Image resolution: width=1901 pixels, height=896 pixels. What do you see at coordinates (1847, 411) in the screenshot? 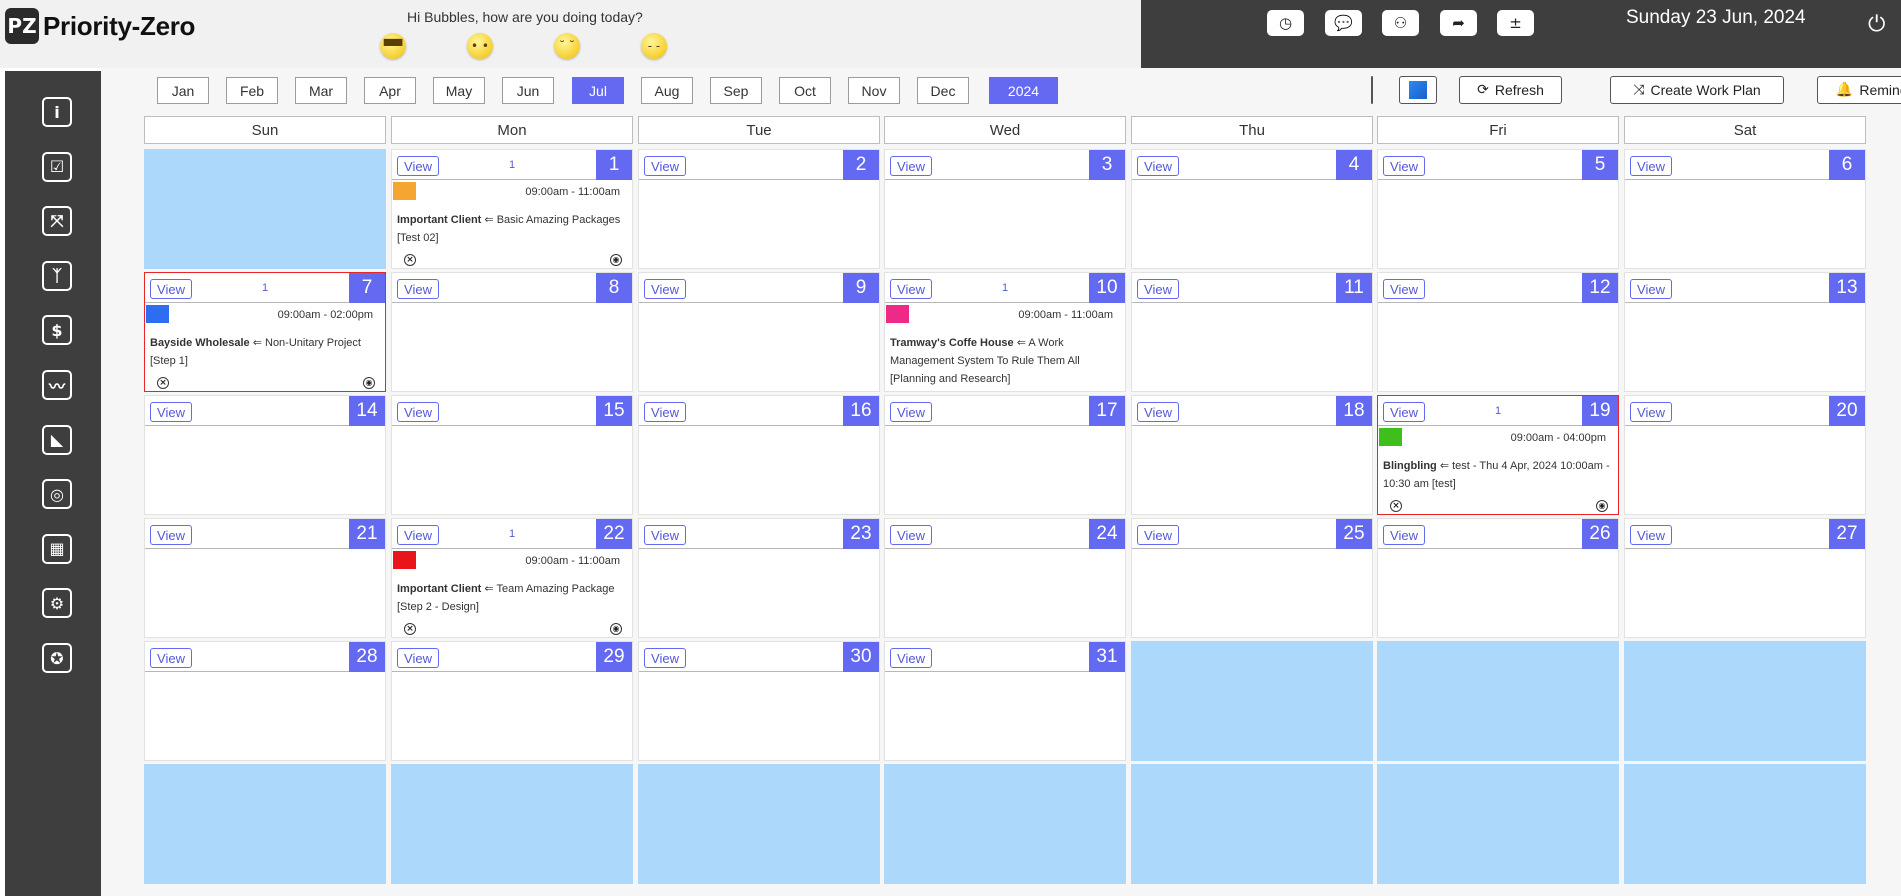
I see `day-number: 20` at bounding box center [1847, 411].